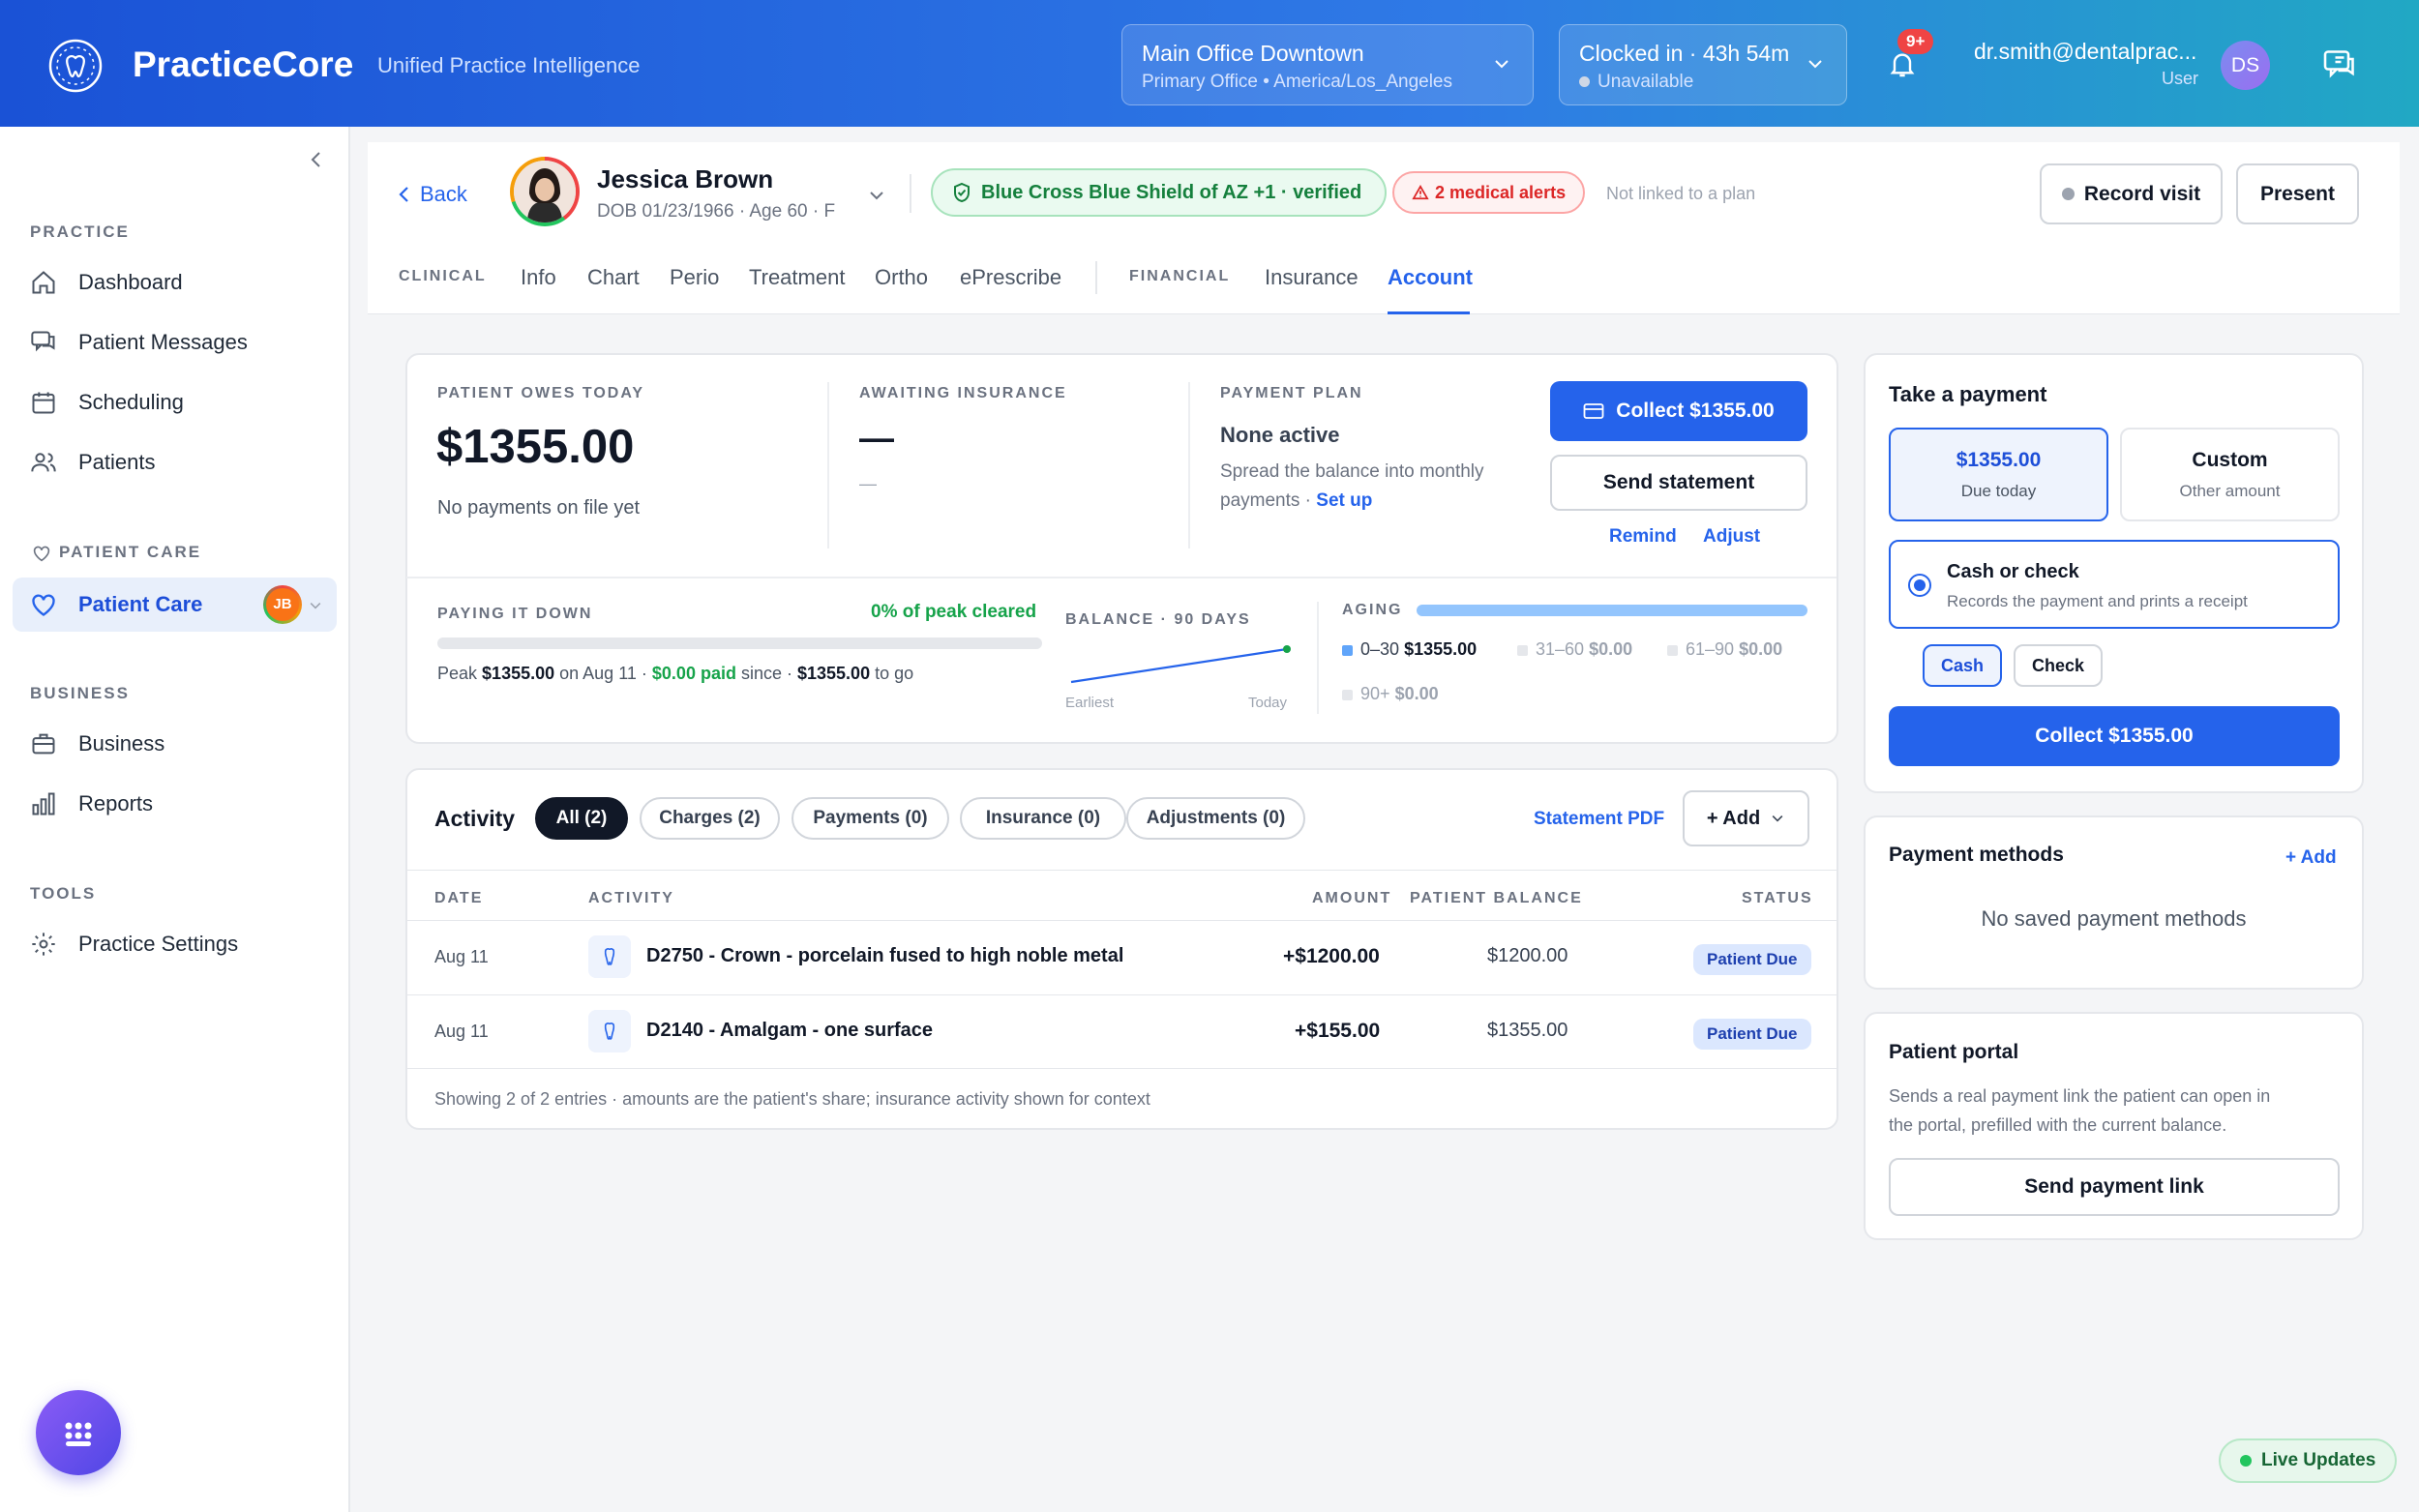 This screenshot has width=2419, height=1512. What do you see at coordinates (515, 614) in the screenshot?
I see `paying-label: PAYING IT DOWN` at bounding box center [515, 614].